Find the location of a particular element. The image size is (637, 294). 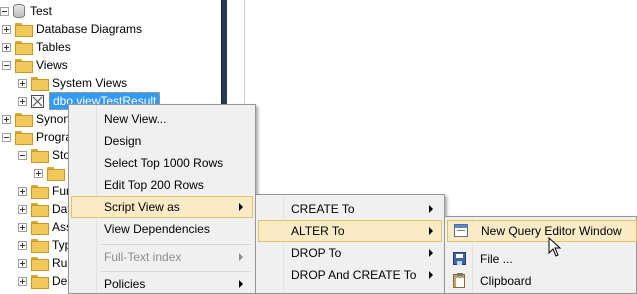

tree-node-tables: Tables is located at coordinates (36, 47).